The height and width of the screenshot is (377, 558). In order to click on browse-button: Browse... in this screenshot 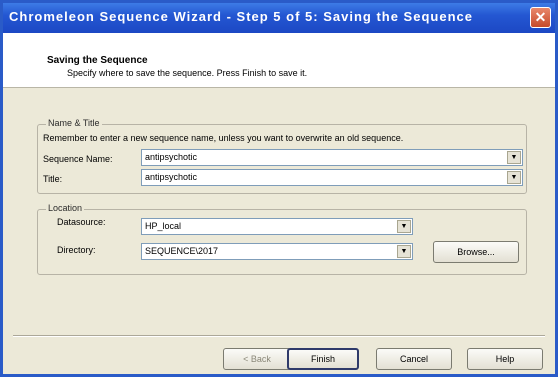, I will do `click(476, 252)`.